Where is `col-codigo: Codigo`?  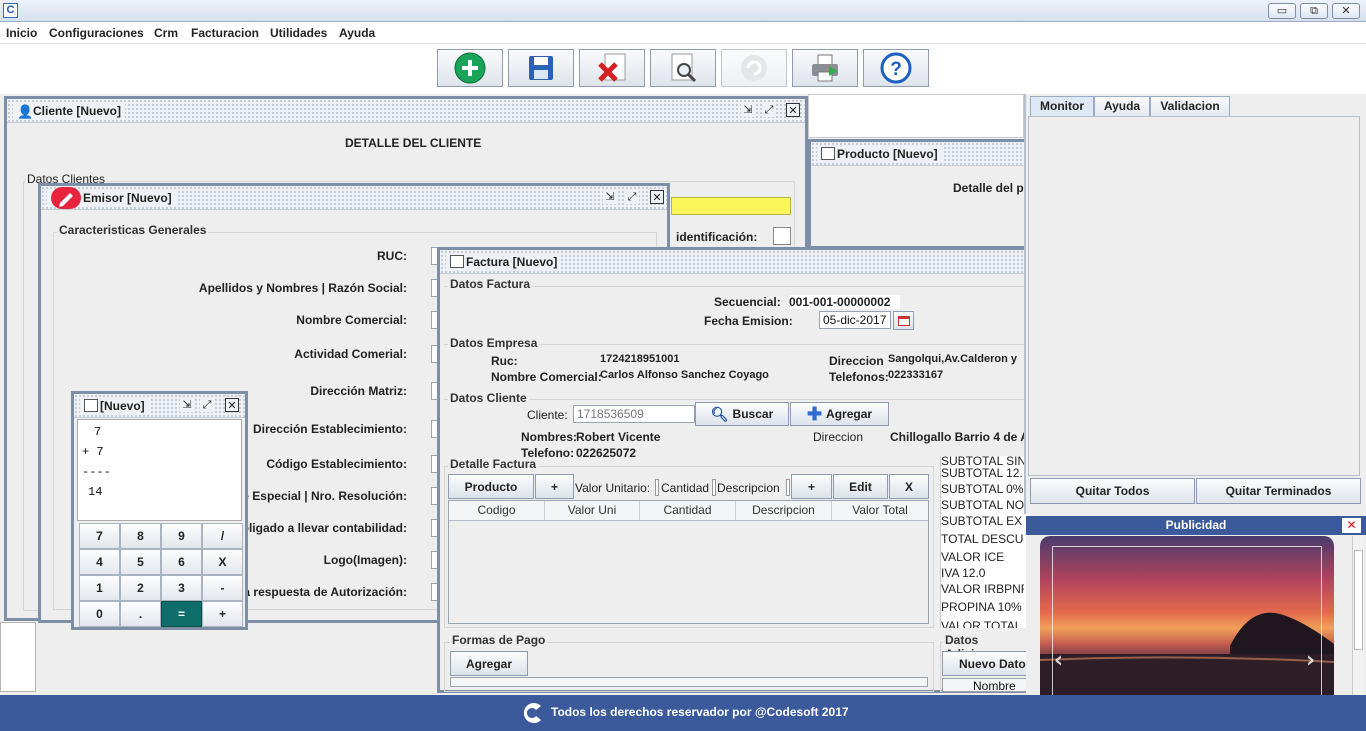 col-codigo: Codigo is located at coordinates (497, 510).